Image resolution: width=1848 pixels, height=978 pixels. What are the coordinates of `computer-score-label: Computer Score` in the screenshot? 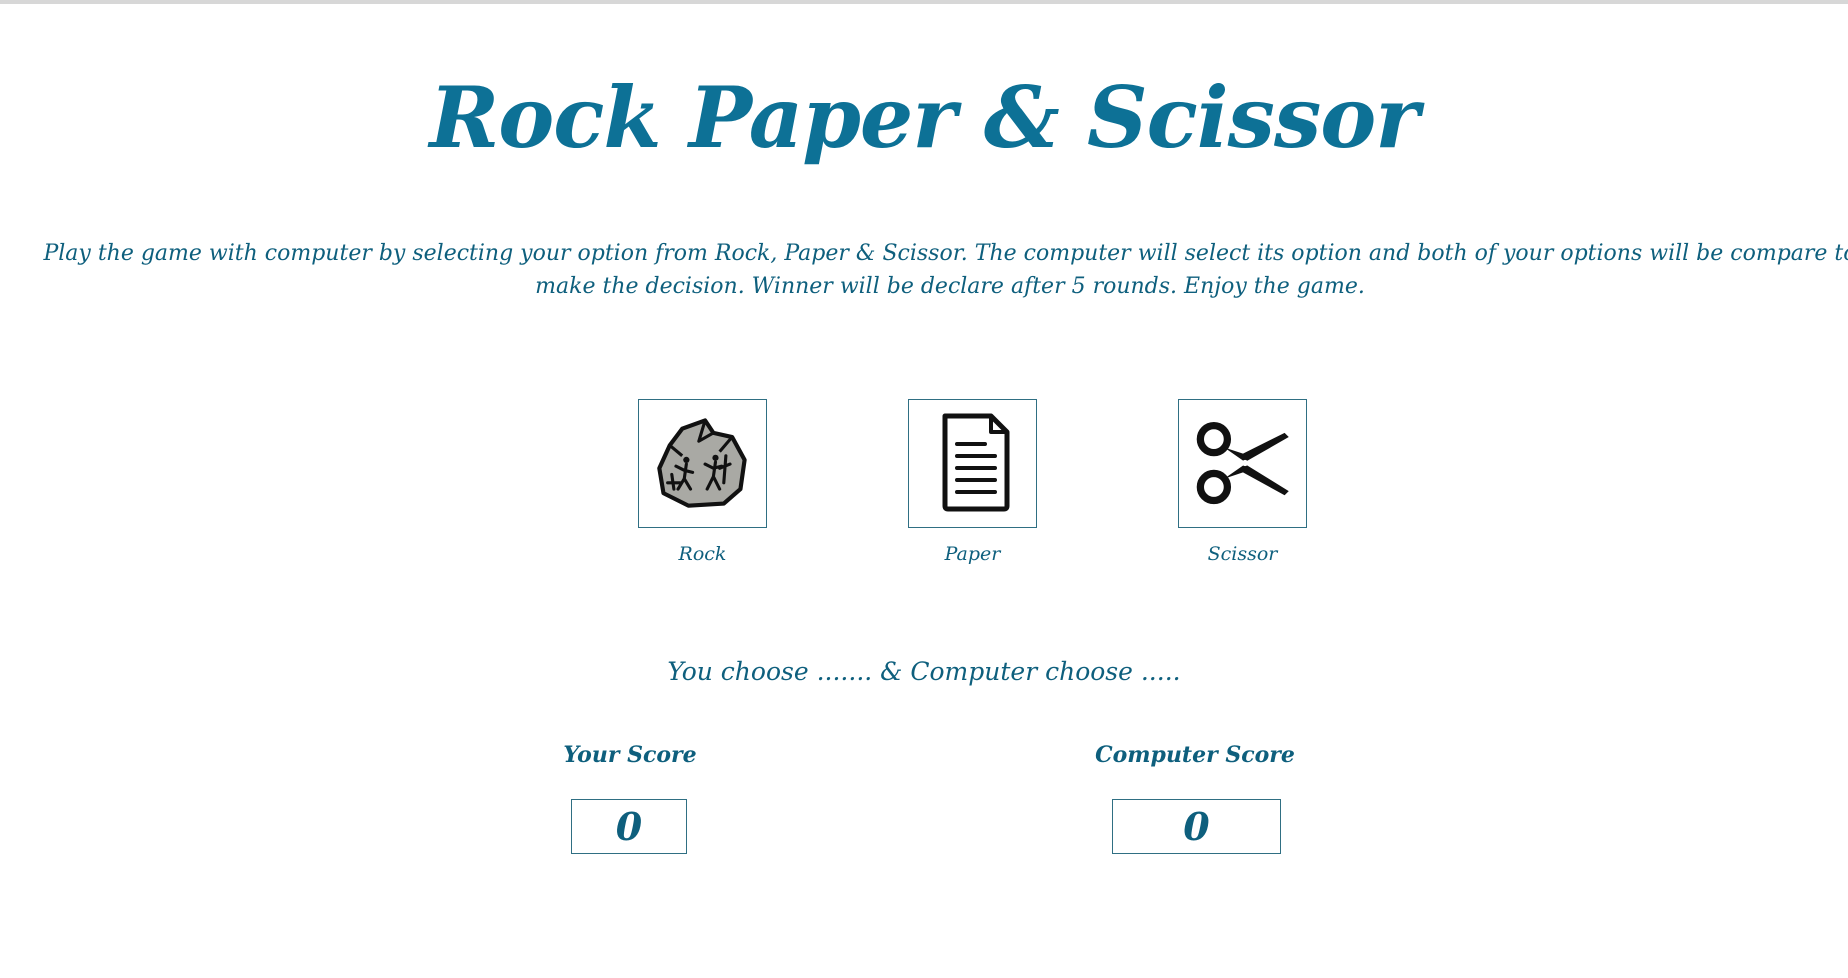 It's located at (1195, 755).